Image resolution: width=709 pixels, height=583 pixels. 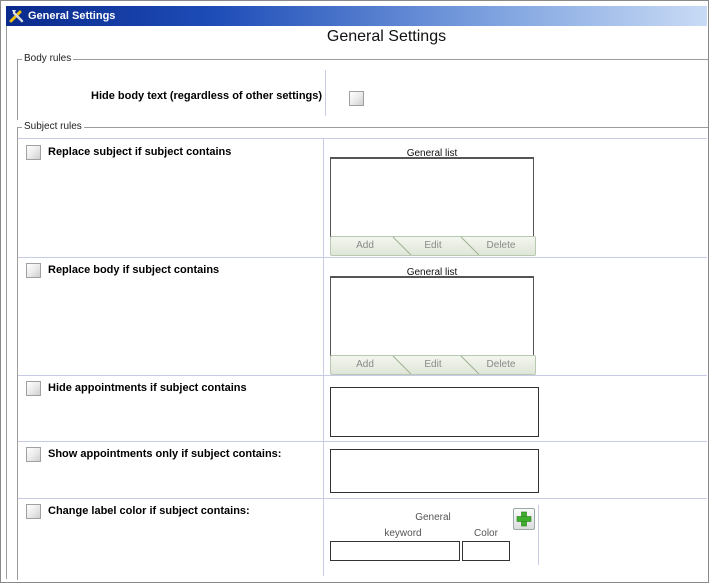 What do you see at coordinates (134, 270) in the screenshot?
I see `replace-body-label: Replace body if subject contains` at bounding box center [134, 270].